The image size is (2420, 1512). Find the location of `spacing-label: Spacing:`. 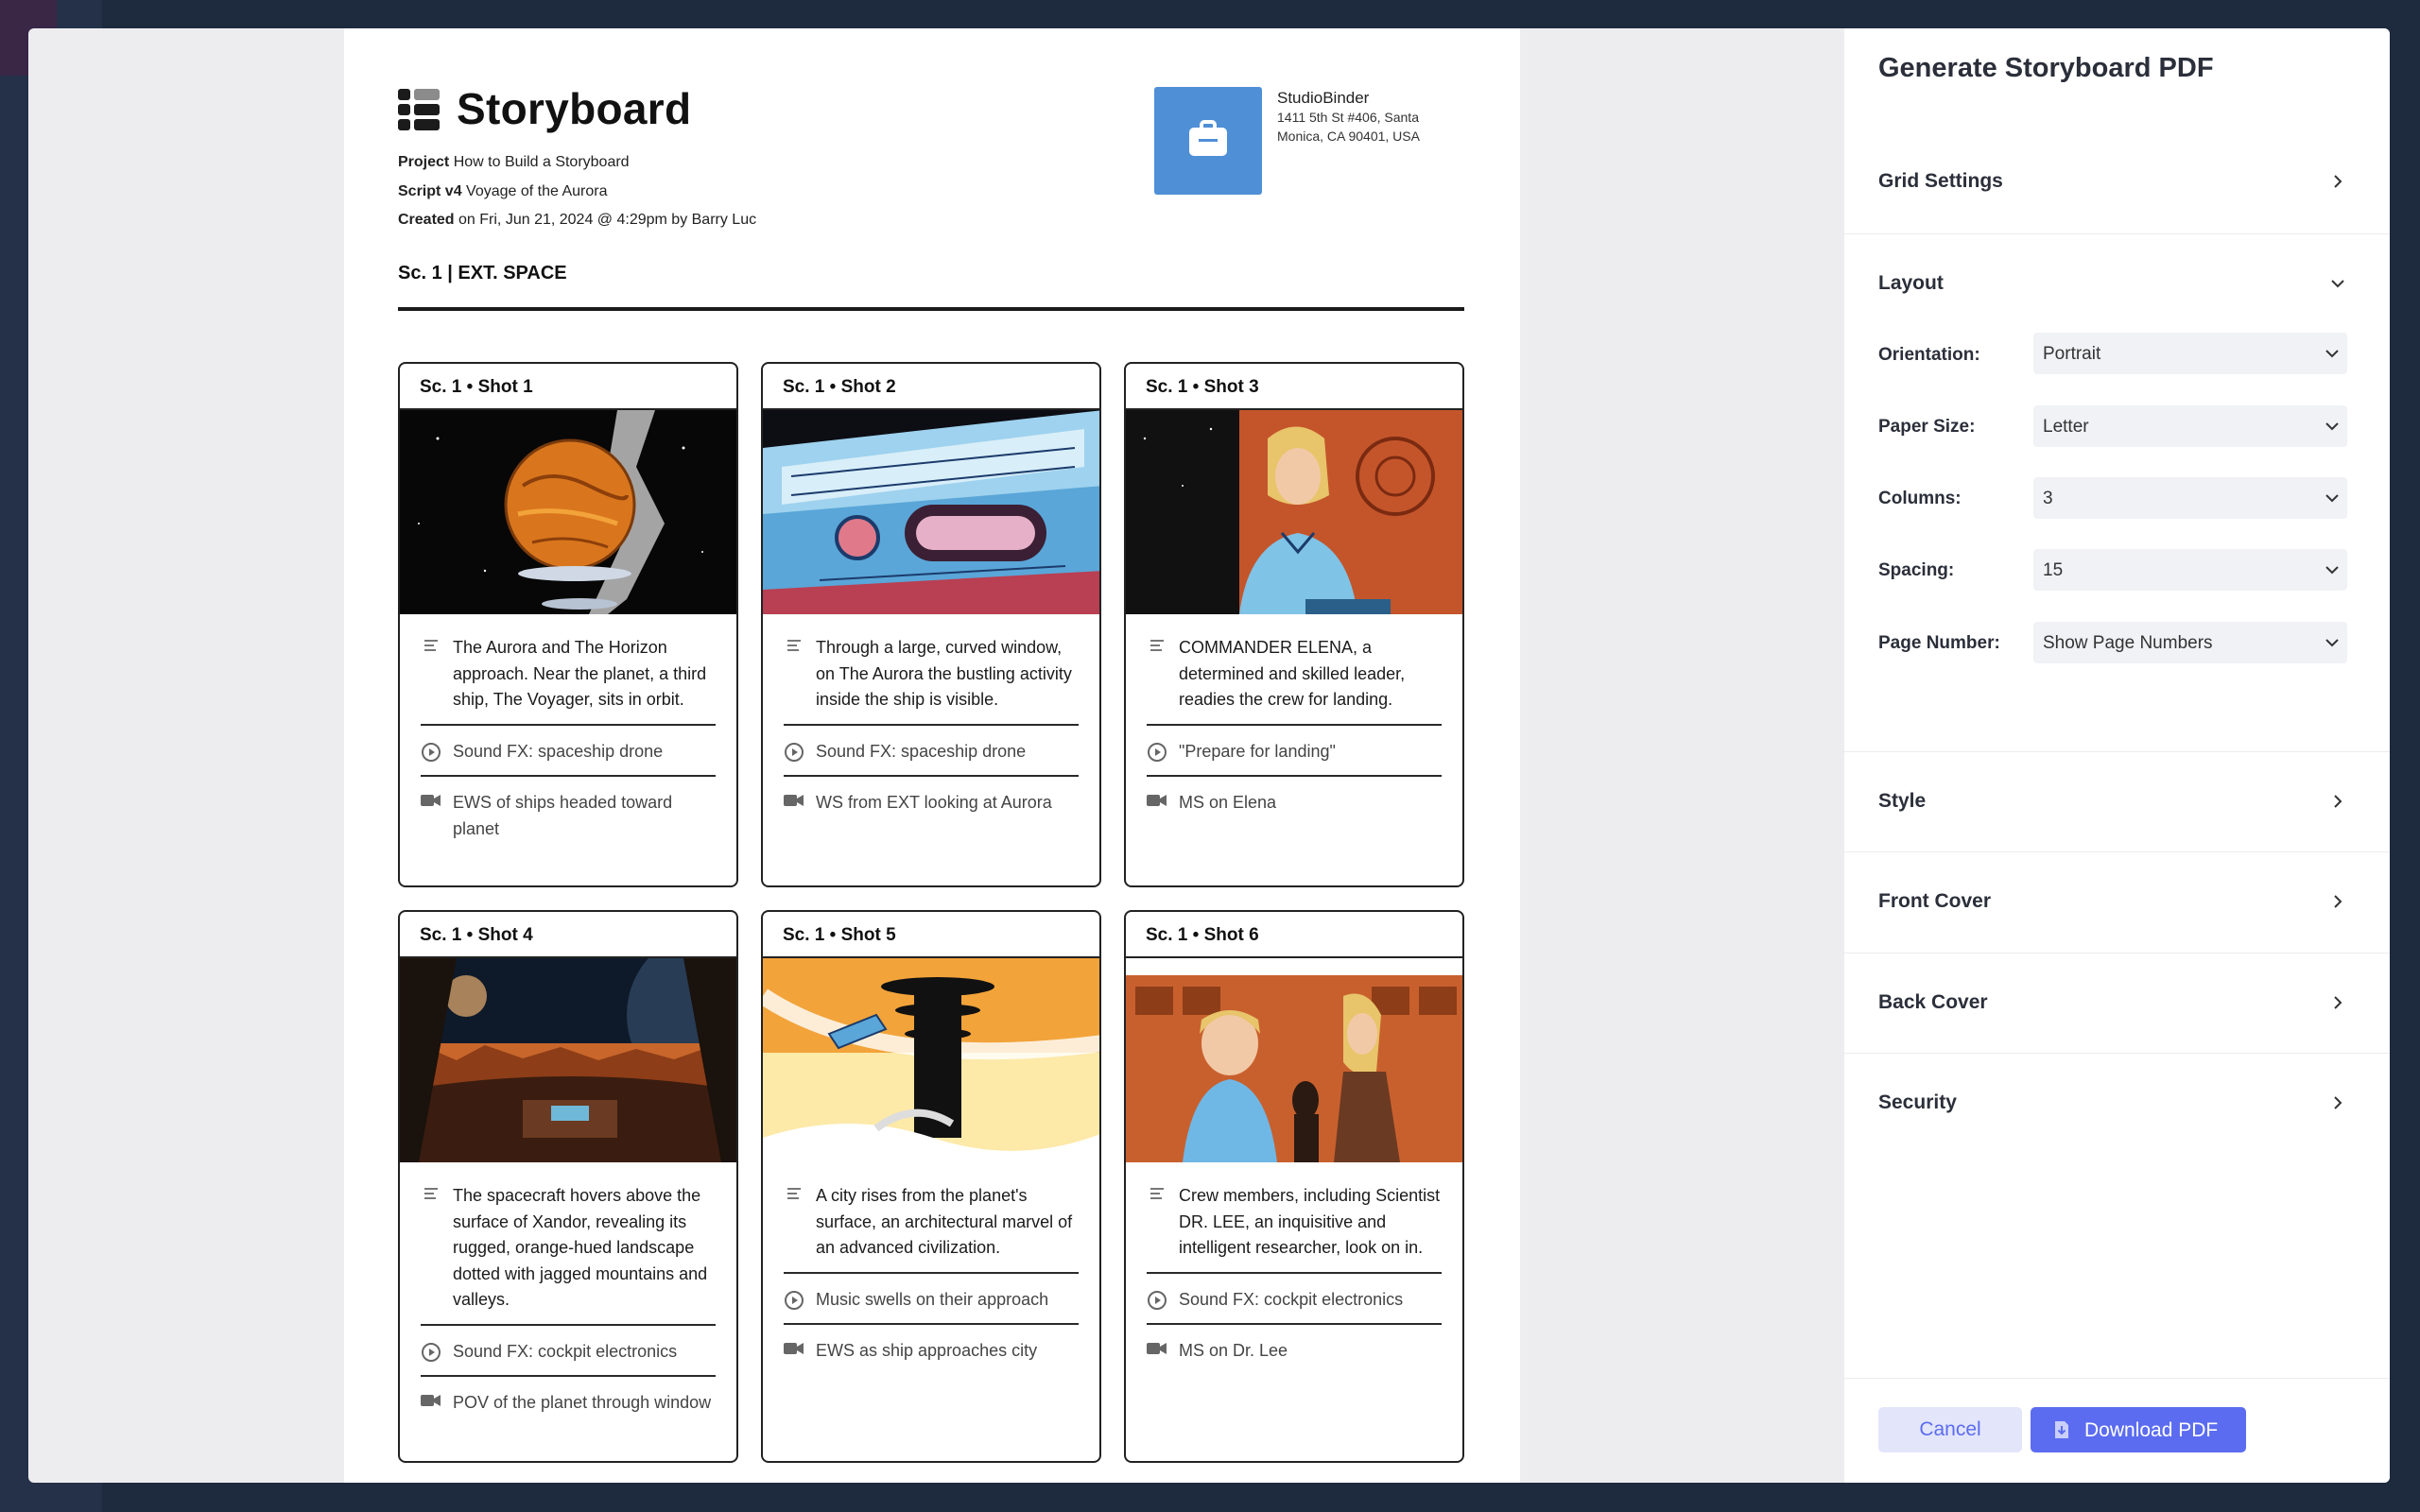

spacing-label: Spacing: is located at coordinates (1916, 570).